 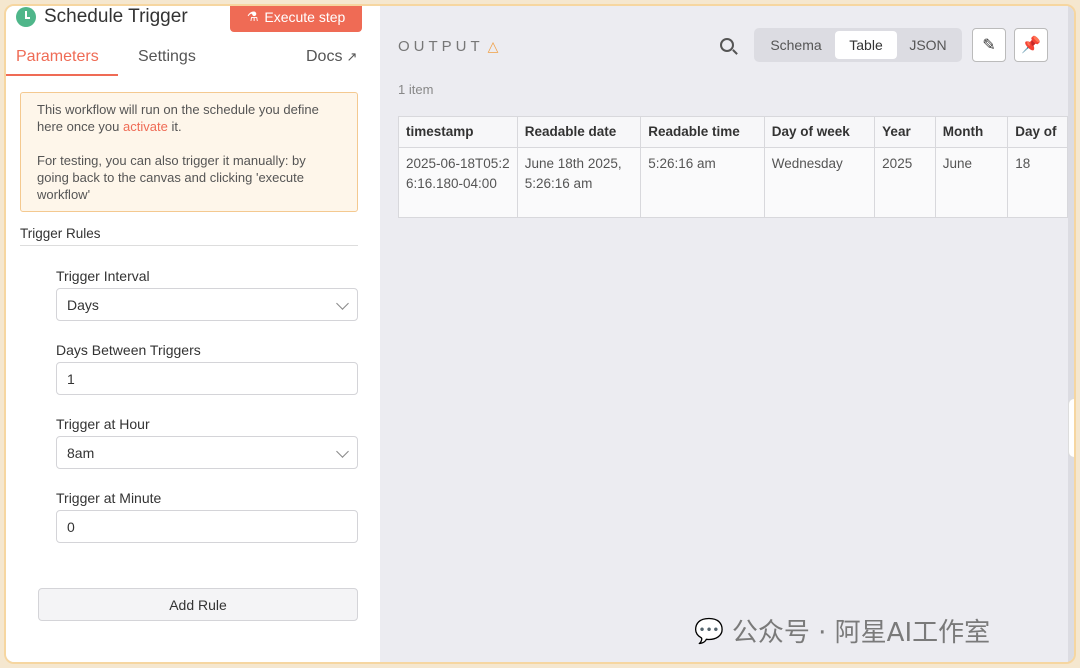 I want to click on output-title-text: OUTPUT, so click(x=441, y=46).